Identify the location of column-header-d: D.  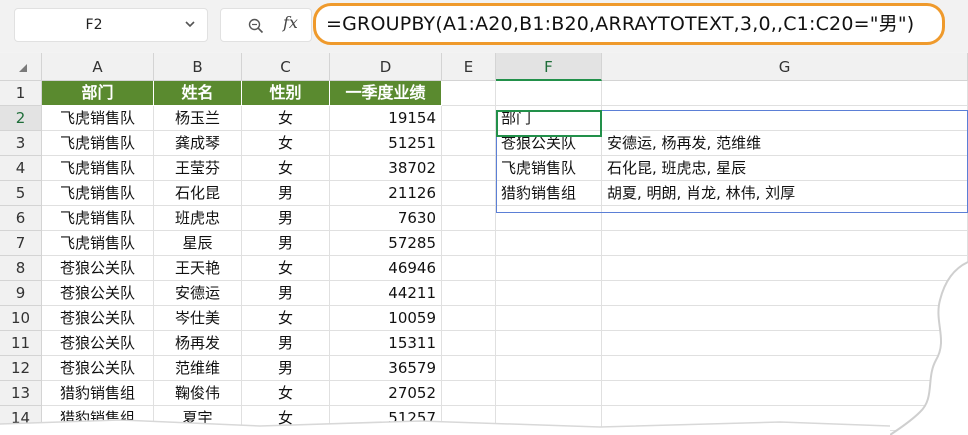
(386, 67).